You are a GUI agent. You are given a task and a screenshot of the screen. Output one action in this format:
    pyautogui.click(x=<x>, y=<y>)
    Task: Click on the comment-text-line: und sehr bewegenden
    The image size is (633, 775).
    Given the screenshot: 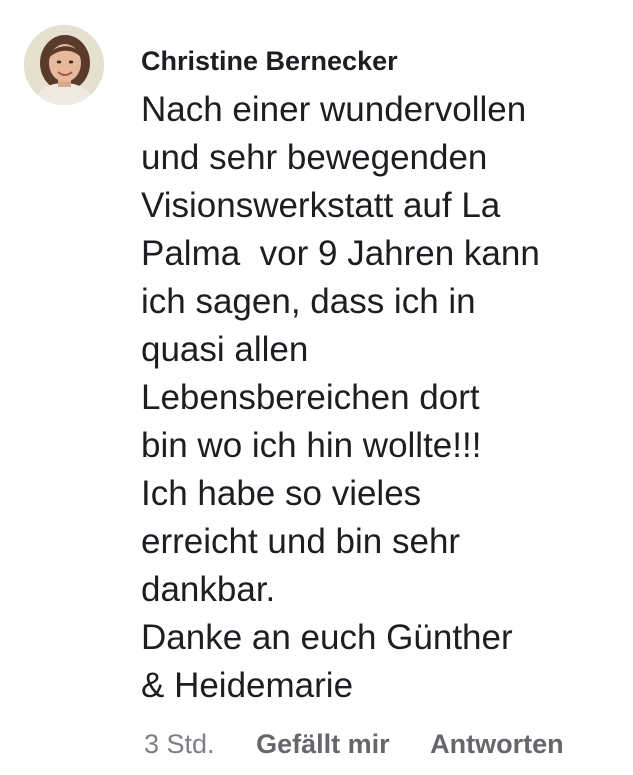 What is the action you would take?
    pyautogui.click(x=314, y=157)
    